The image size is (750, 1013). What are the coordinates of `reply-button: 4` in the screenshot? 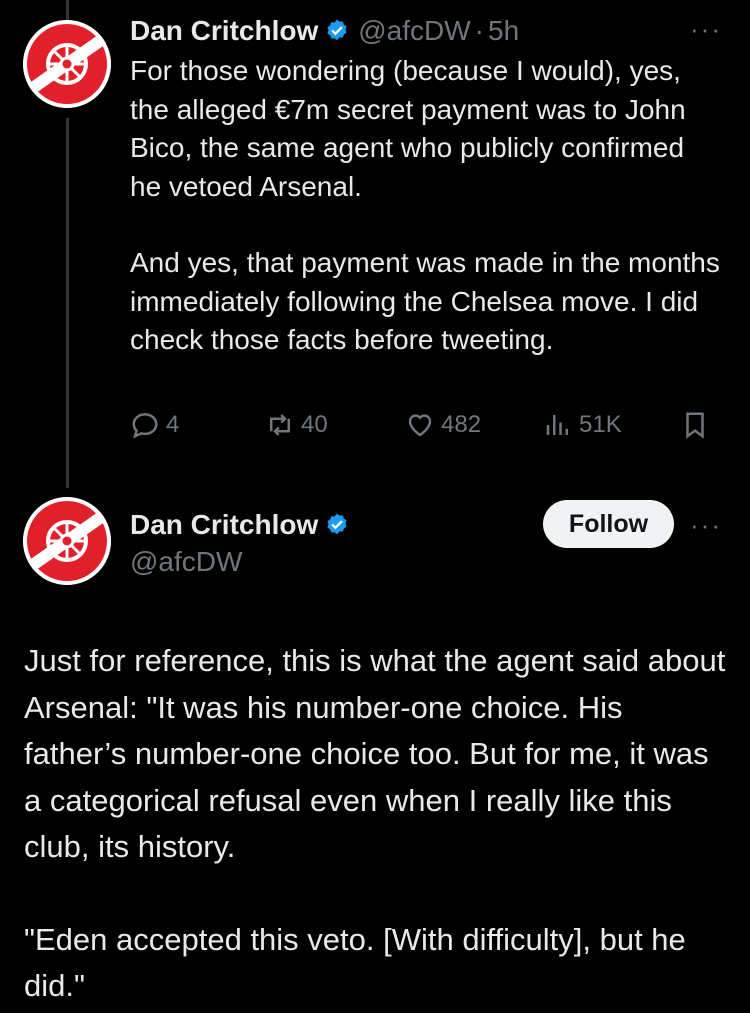 It's located at (154, 425).